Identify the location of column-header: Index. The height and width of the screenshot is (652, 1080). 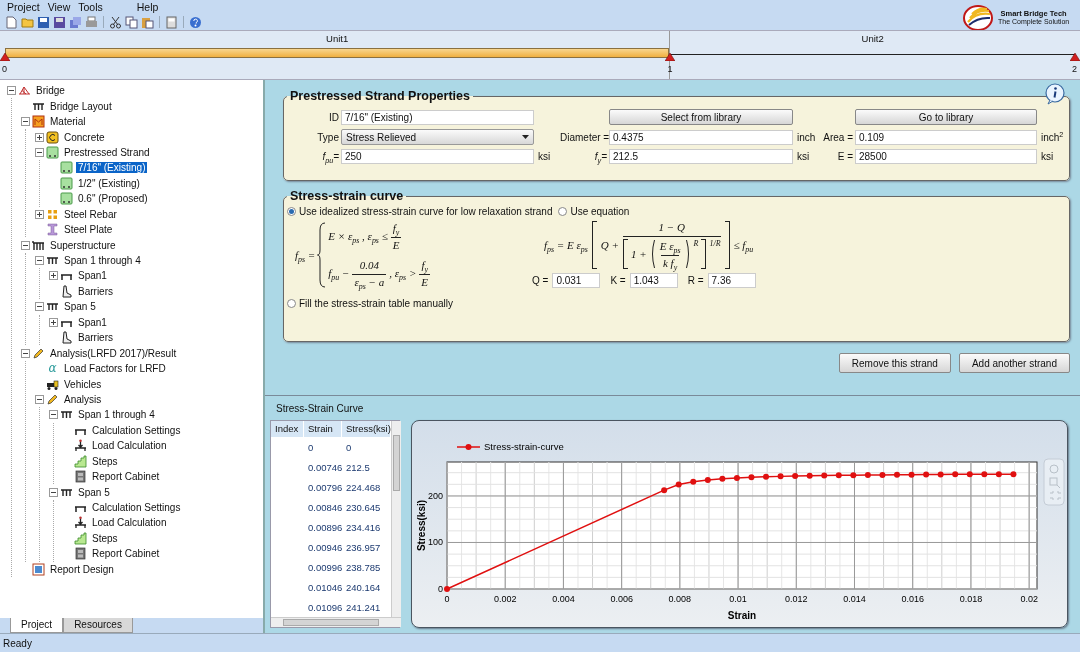
(287, 429).